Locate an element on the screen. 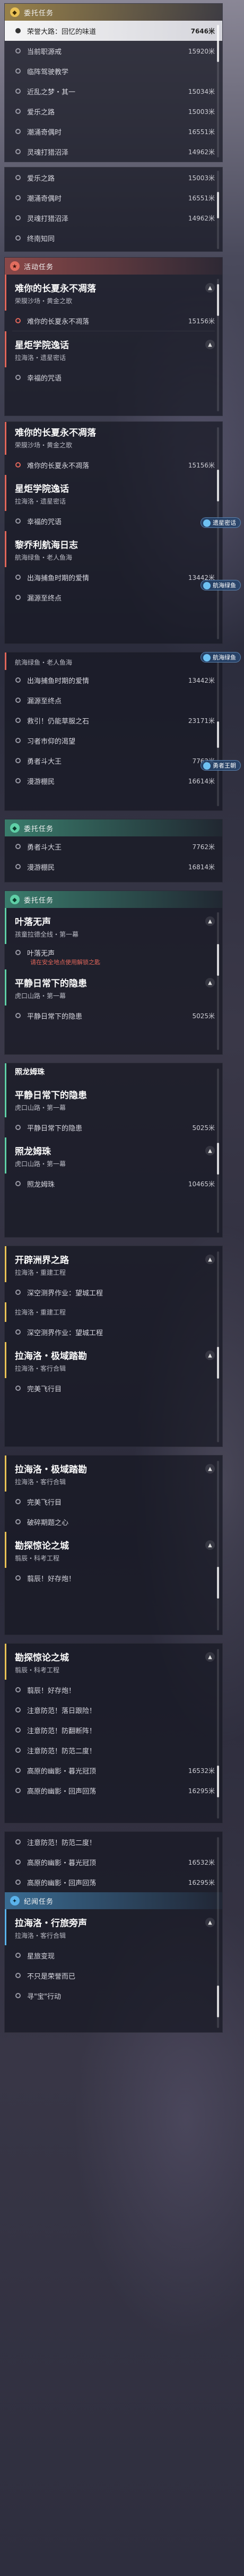 The height and width of the screenshot is (2576, 244). quest-step: 临阵驾驶教学 is located at coordinates (114, 71).